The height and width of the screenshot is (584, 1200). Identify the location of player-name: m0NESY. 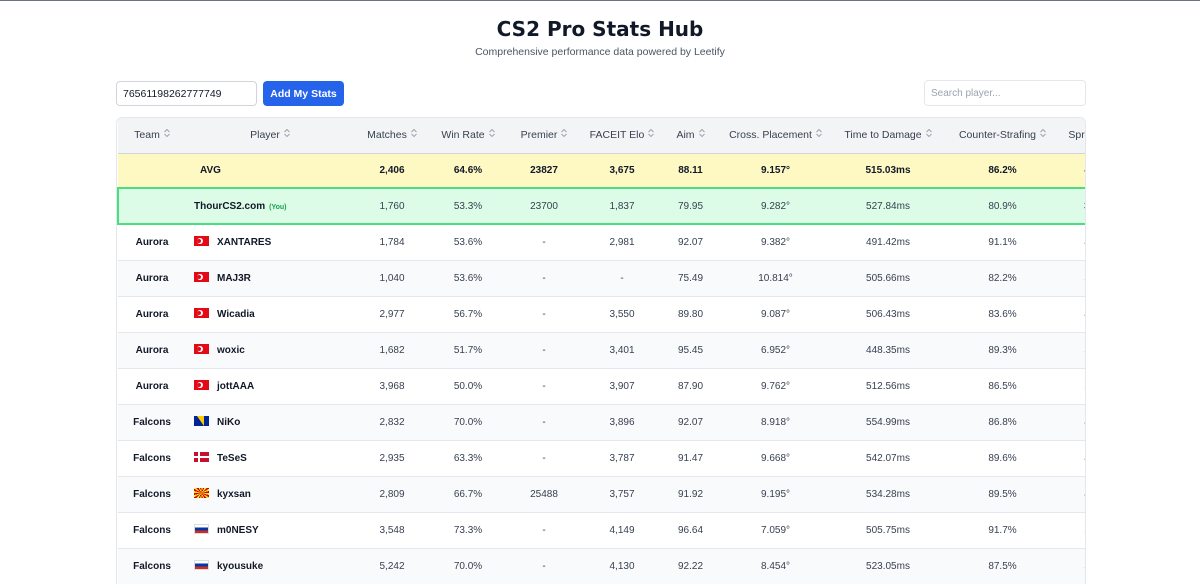
(238, 530).